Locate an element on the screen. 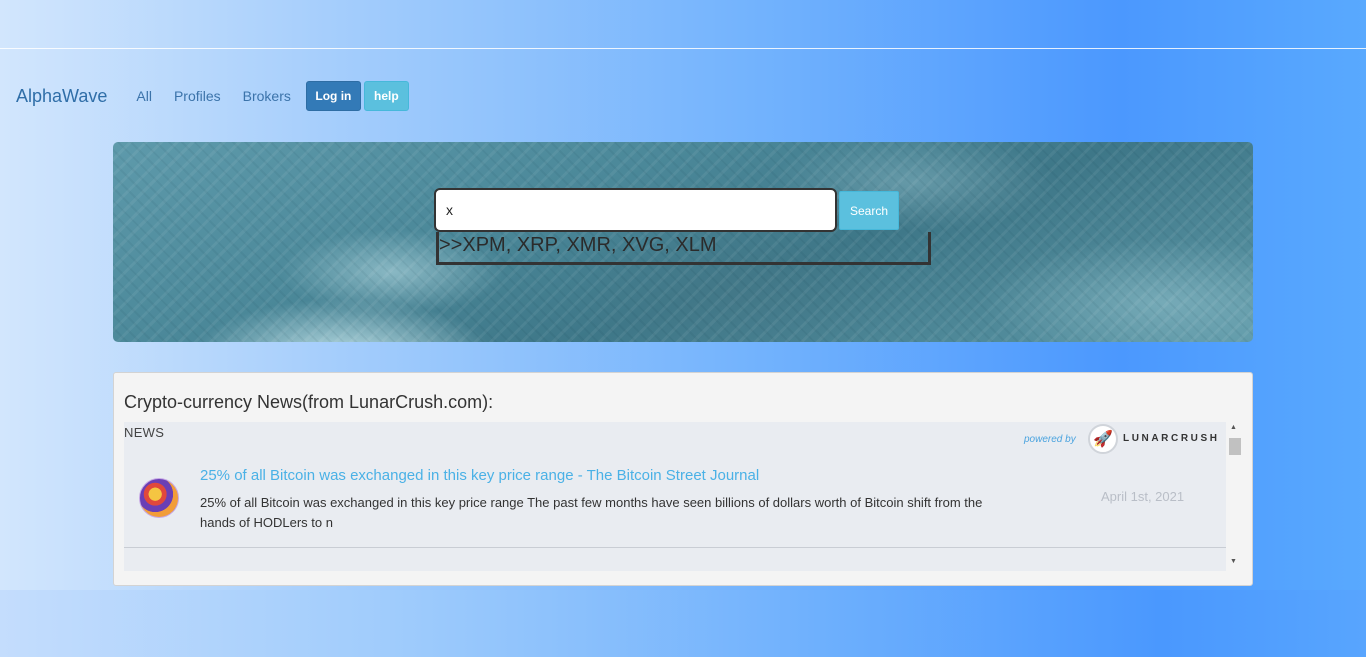  nav-link-brokers: Brokers is located at coordinates (267, 96).